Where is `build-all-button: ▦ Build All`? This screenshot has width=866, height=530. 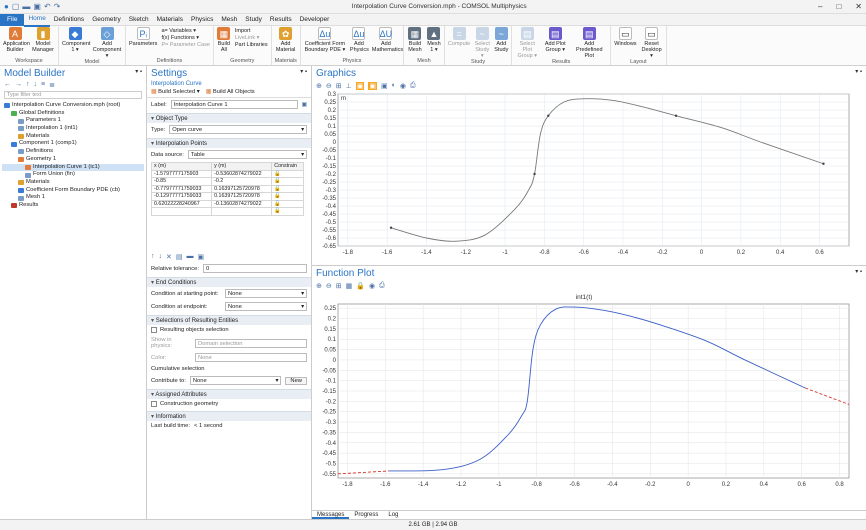
build-all-button: ▦ Build All is located at coordinates (224, 40).